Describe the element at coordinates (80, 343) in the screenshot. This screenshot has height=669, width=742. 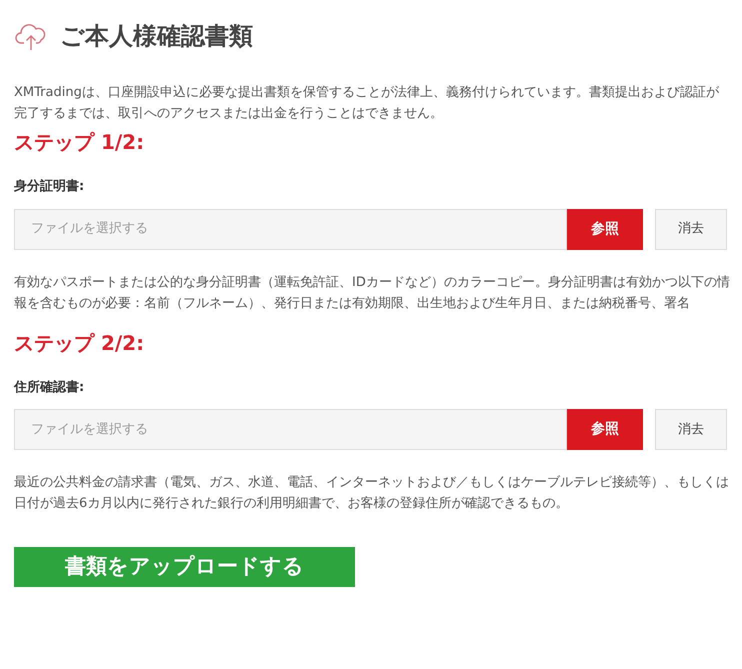
I see `step-heading: ステップ 2/2:` at that location.